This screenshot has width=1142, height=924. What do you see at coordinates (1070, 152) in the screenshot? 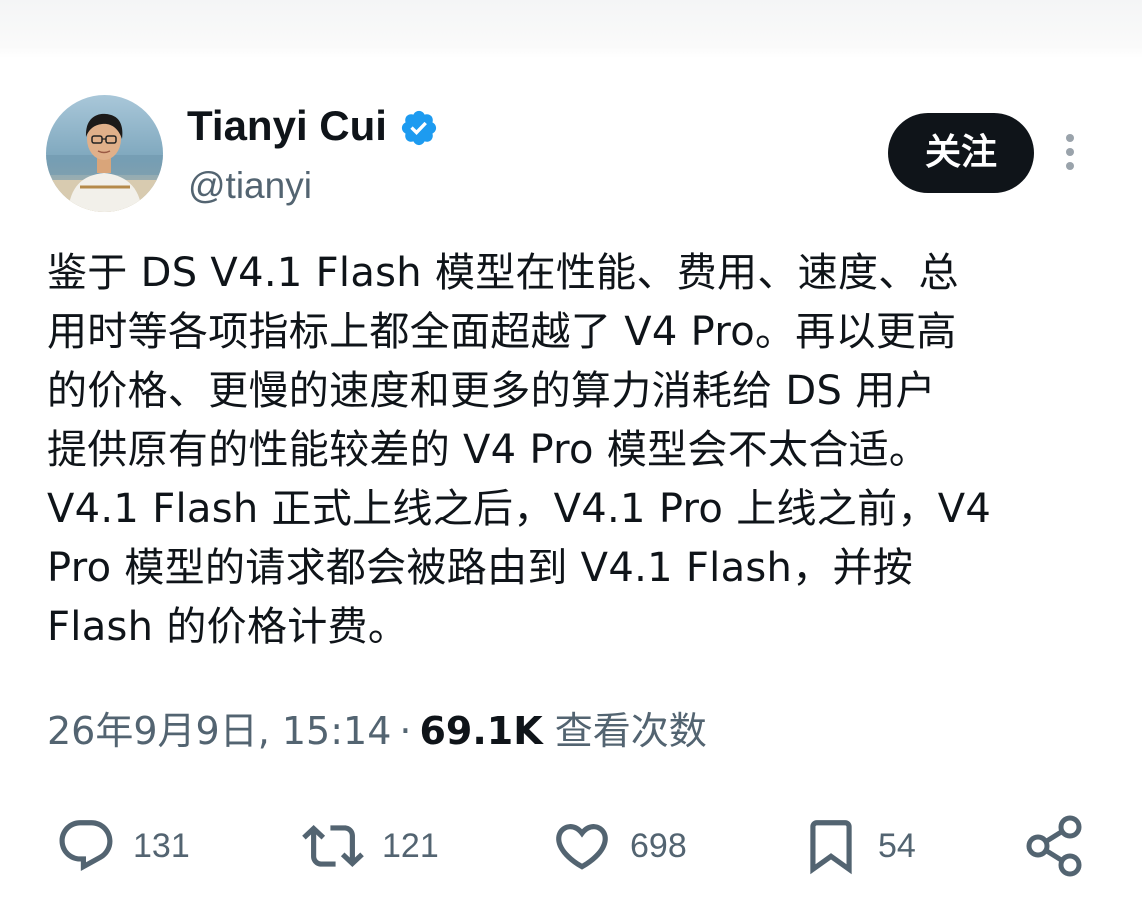
I see `more-options-icon` at bounding box center [1070, 152].